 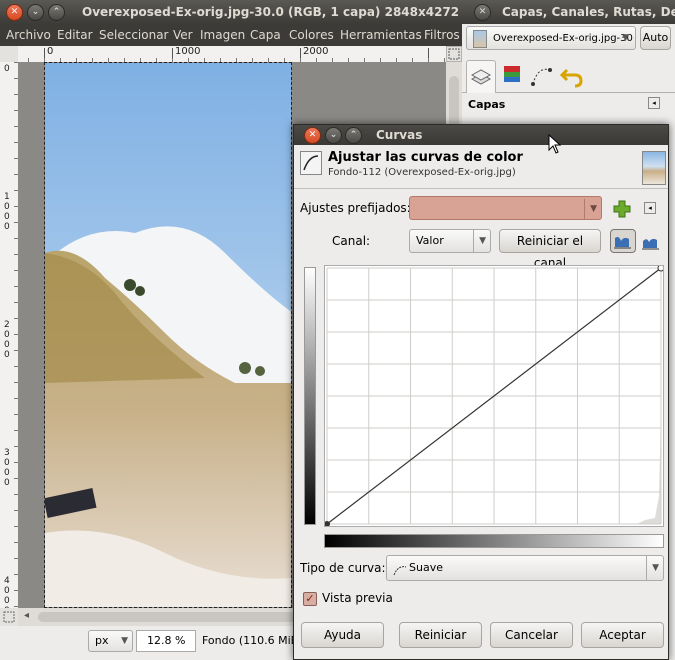 What do you see at coordinates (353, 135) in the screenshot?
I see `maximize-curves-button: ⌃` at bounding box center [353, 135].